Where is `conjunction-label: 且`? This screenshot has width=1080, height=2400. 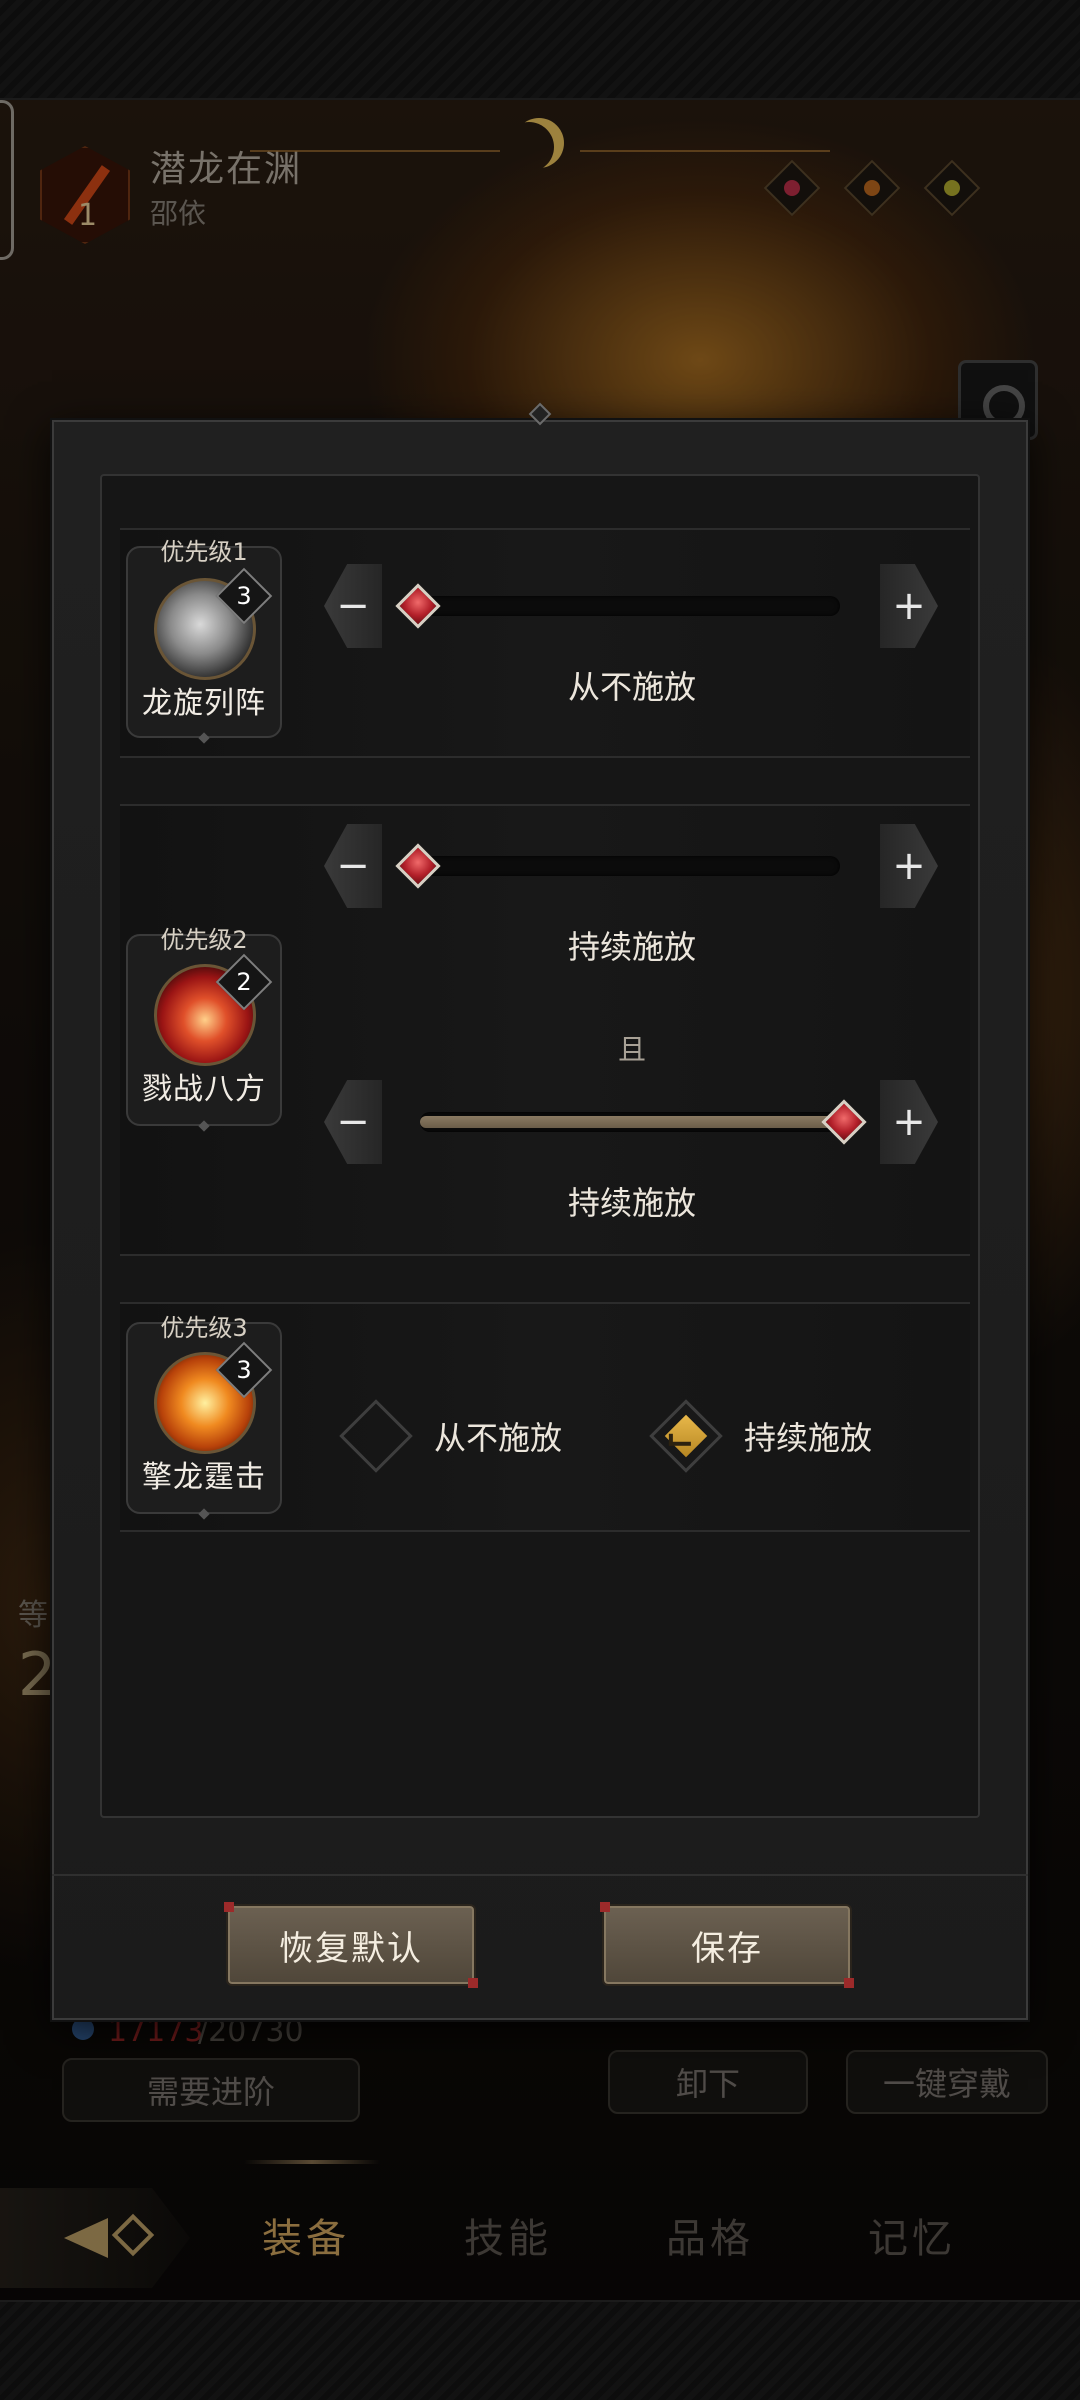
conjunction-label: 且 is located at coordinates (631, 1049).